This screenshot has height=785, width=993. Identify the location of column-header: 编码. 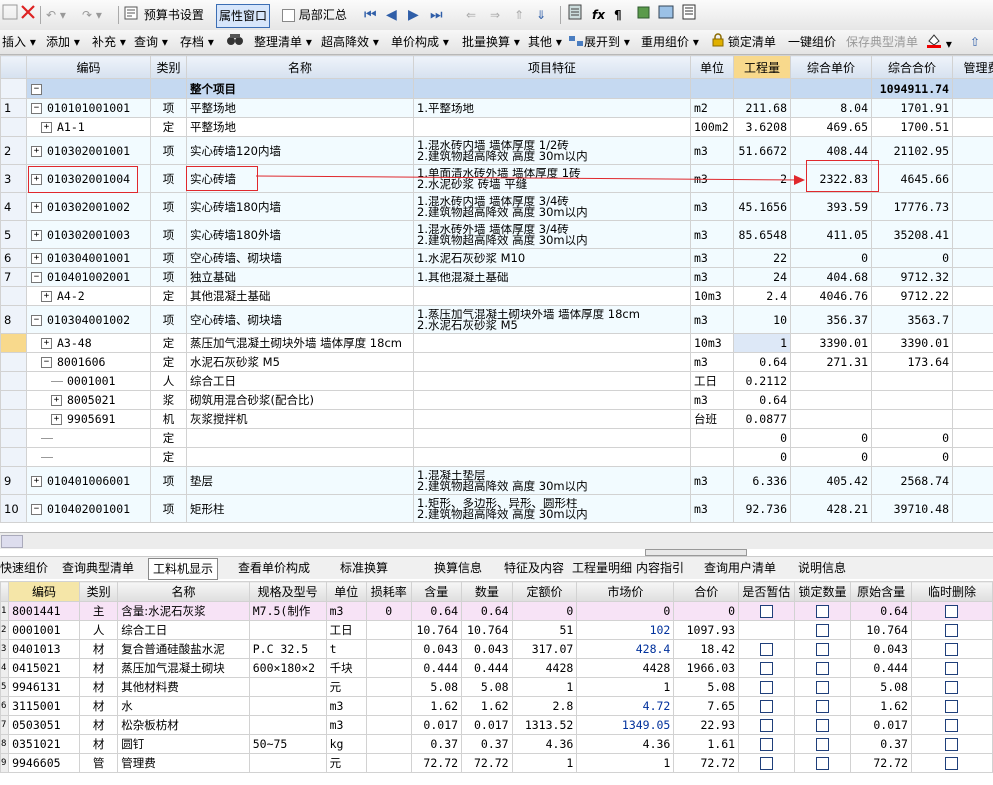
(44, 591).